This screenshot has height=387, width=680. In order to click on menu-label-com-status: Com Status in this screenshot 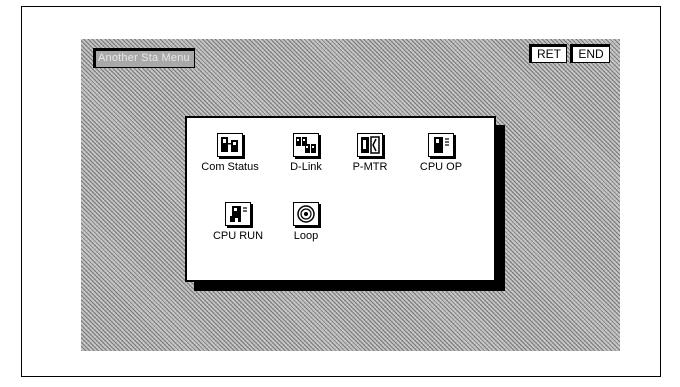, I will do `click(230, 167)`.